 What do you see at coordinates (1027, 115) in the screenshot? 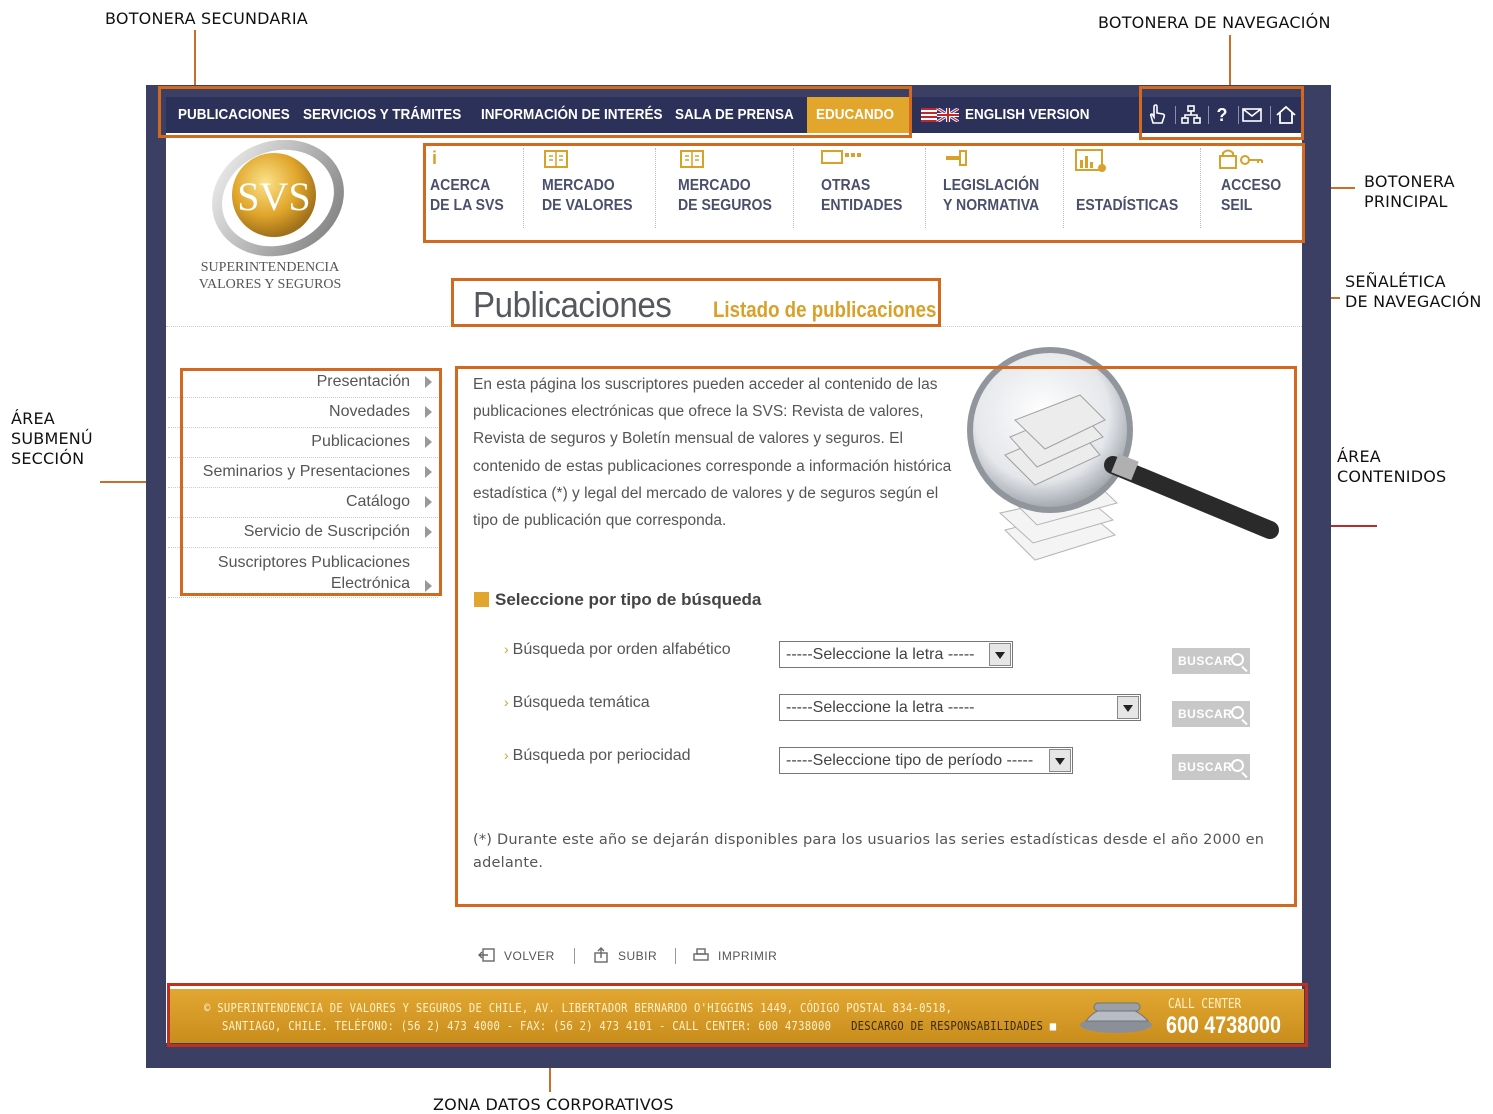
I see `english-version-link: ENGLISH VERSION` at bounding box center [1027, 115].